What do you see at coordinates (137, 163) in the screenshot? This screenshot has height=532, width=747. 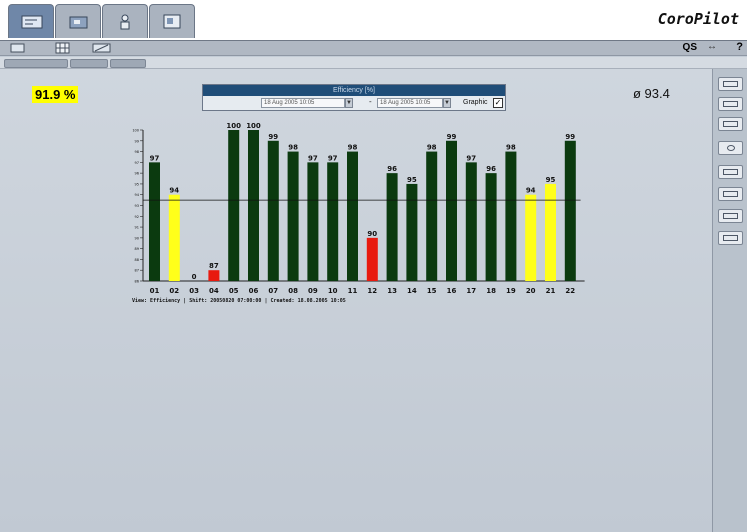 I see `y-tick-label: 97` at bounding box center [137, 163].